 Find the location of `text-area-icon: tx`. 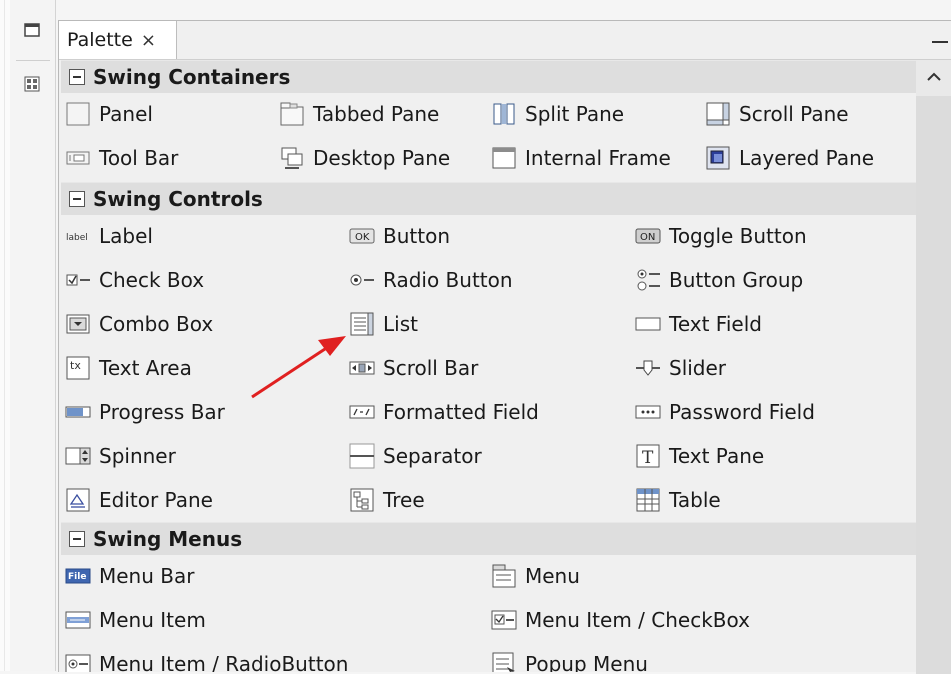

text-area-icon: tx is located at coordinates (78, 368).